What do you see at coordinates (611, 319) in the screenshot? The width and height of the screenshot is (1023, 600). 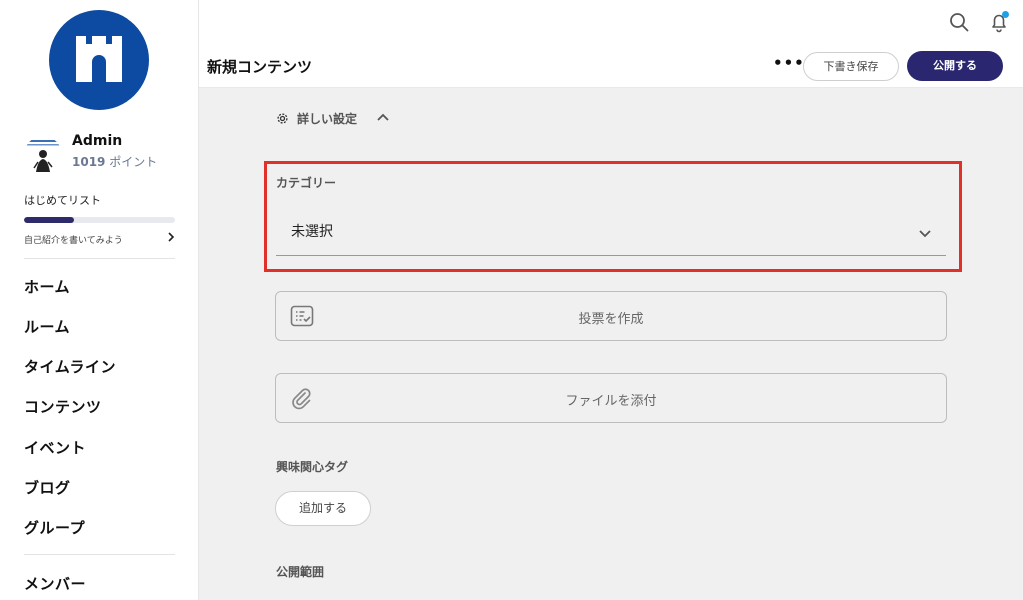 I see `create-poll-label: 投票を作成` at bounding box center [611, 319].